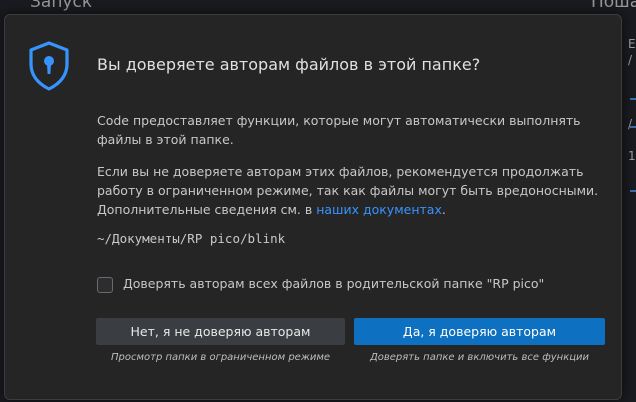  I want to click on background-editor-title: Запуск, so click(61, 6).